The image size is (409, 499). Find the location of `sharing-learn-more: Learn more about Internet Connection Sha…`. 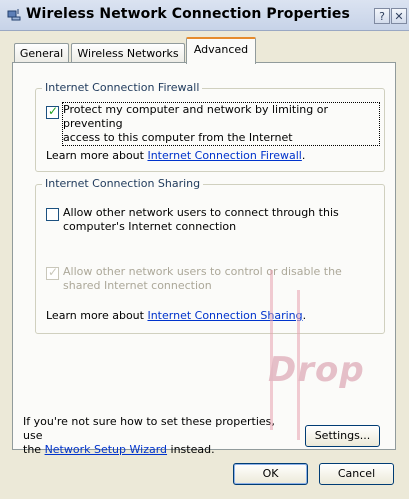

sharing-learn-more: Learn more about Internet Connection Sha… is located at coordinates (176, 315).